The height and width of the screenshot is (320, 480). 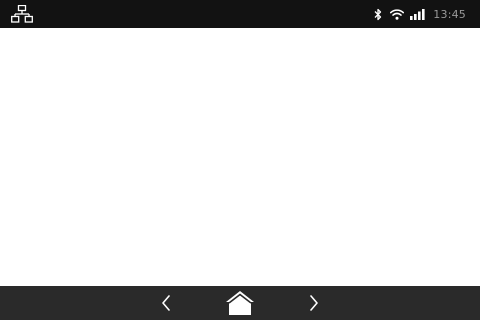 What do you see at coordinates (240, 14) in the screenshot?
I see `status-bar: 13:45` at bounding box center [240, 14].